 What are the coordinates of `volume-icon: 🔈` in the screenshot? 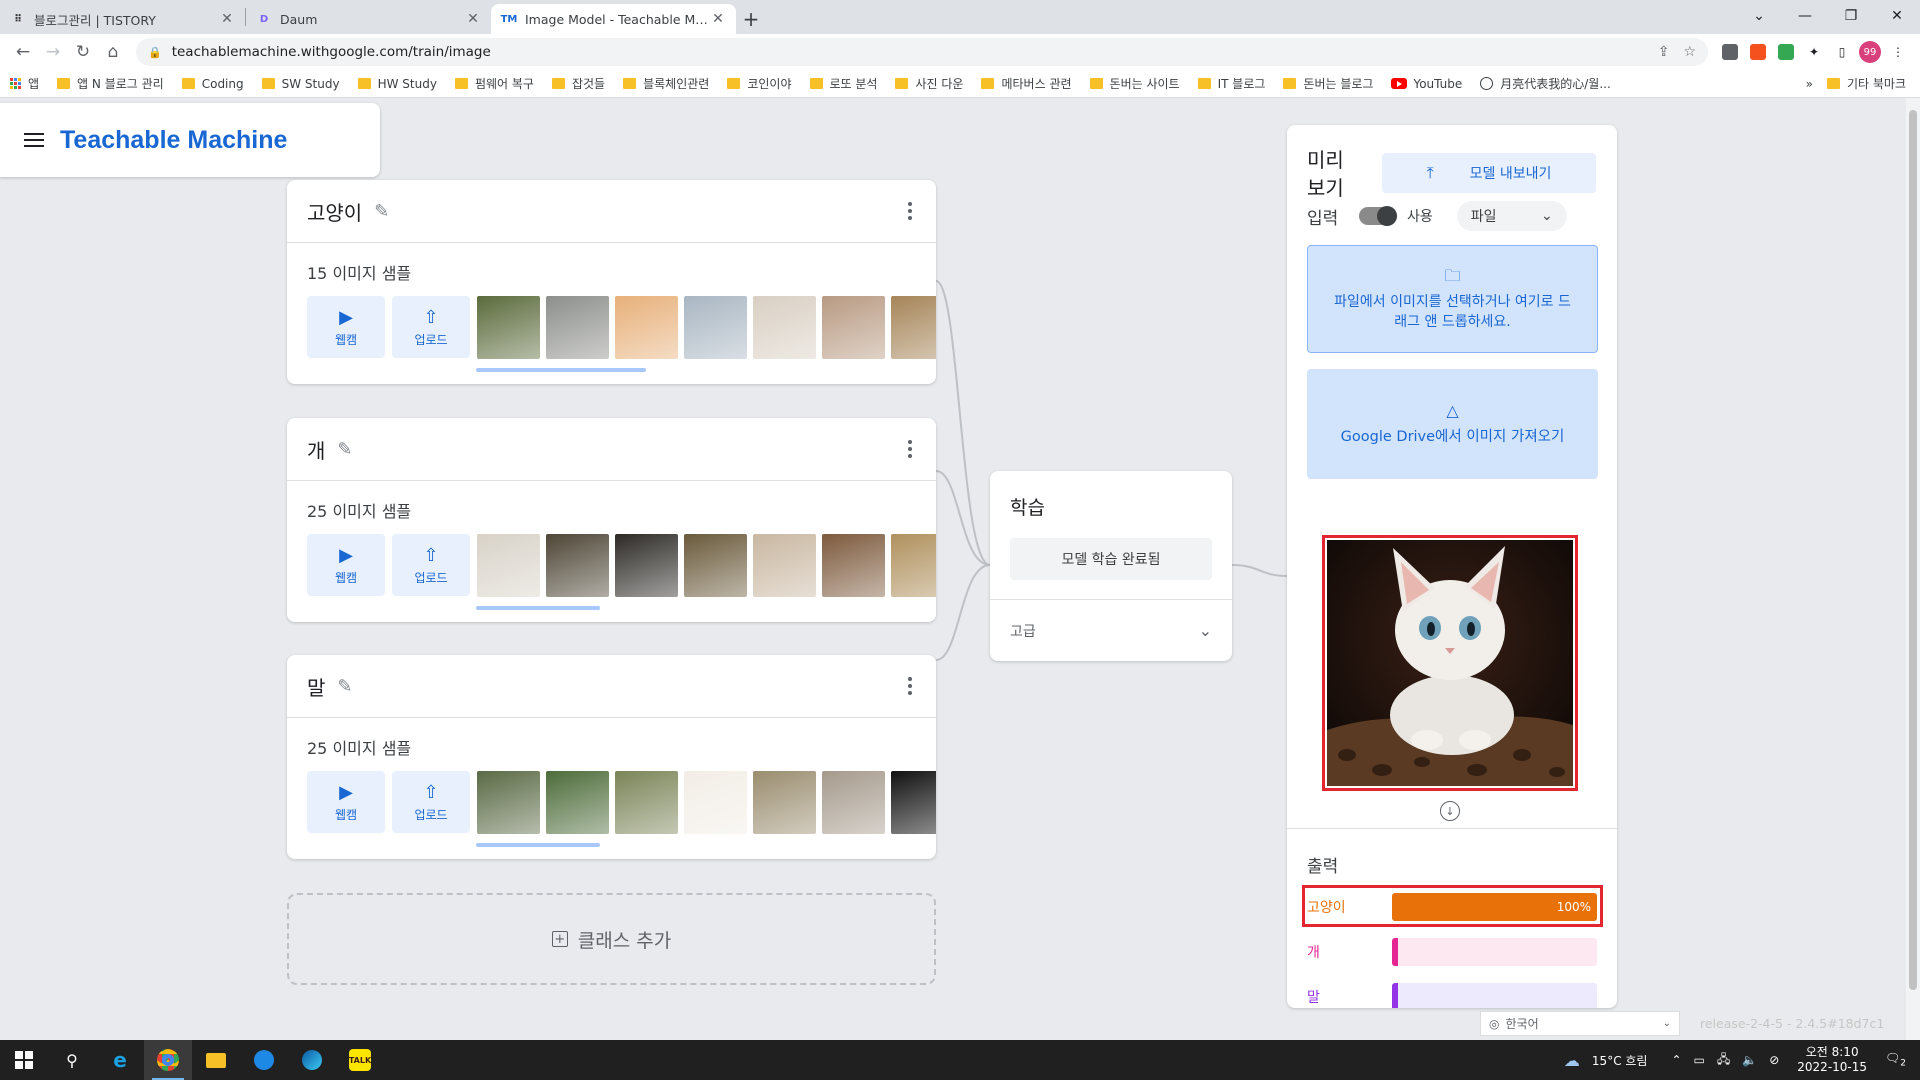 It's located at (1749, 1060).